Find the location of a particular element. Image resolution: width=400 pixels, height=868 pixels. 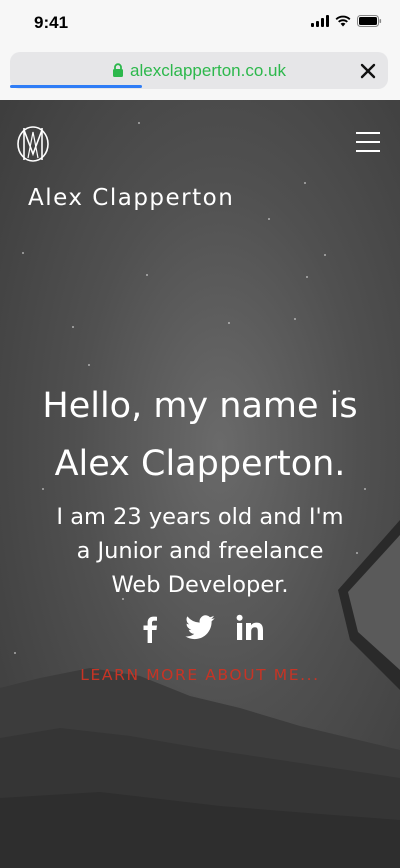

page-load-progress-bar is located at coordinates (76, 86).